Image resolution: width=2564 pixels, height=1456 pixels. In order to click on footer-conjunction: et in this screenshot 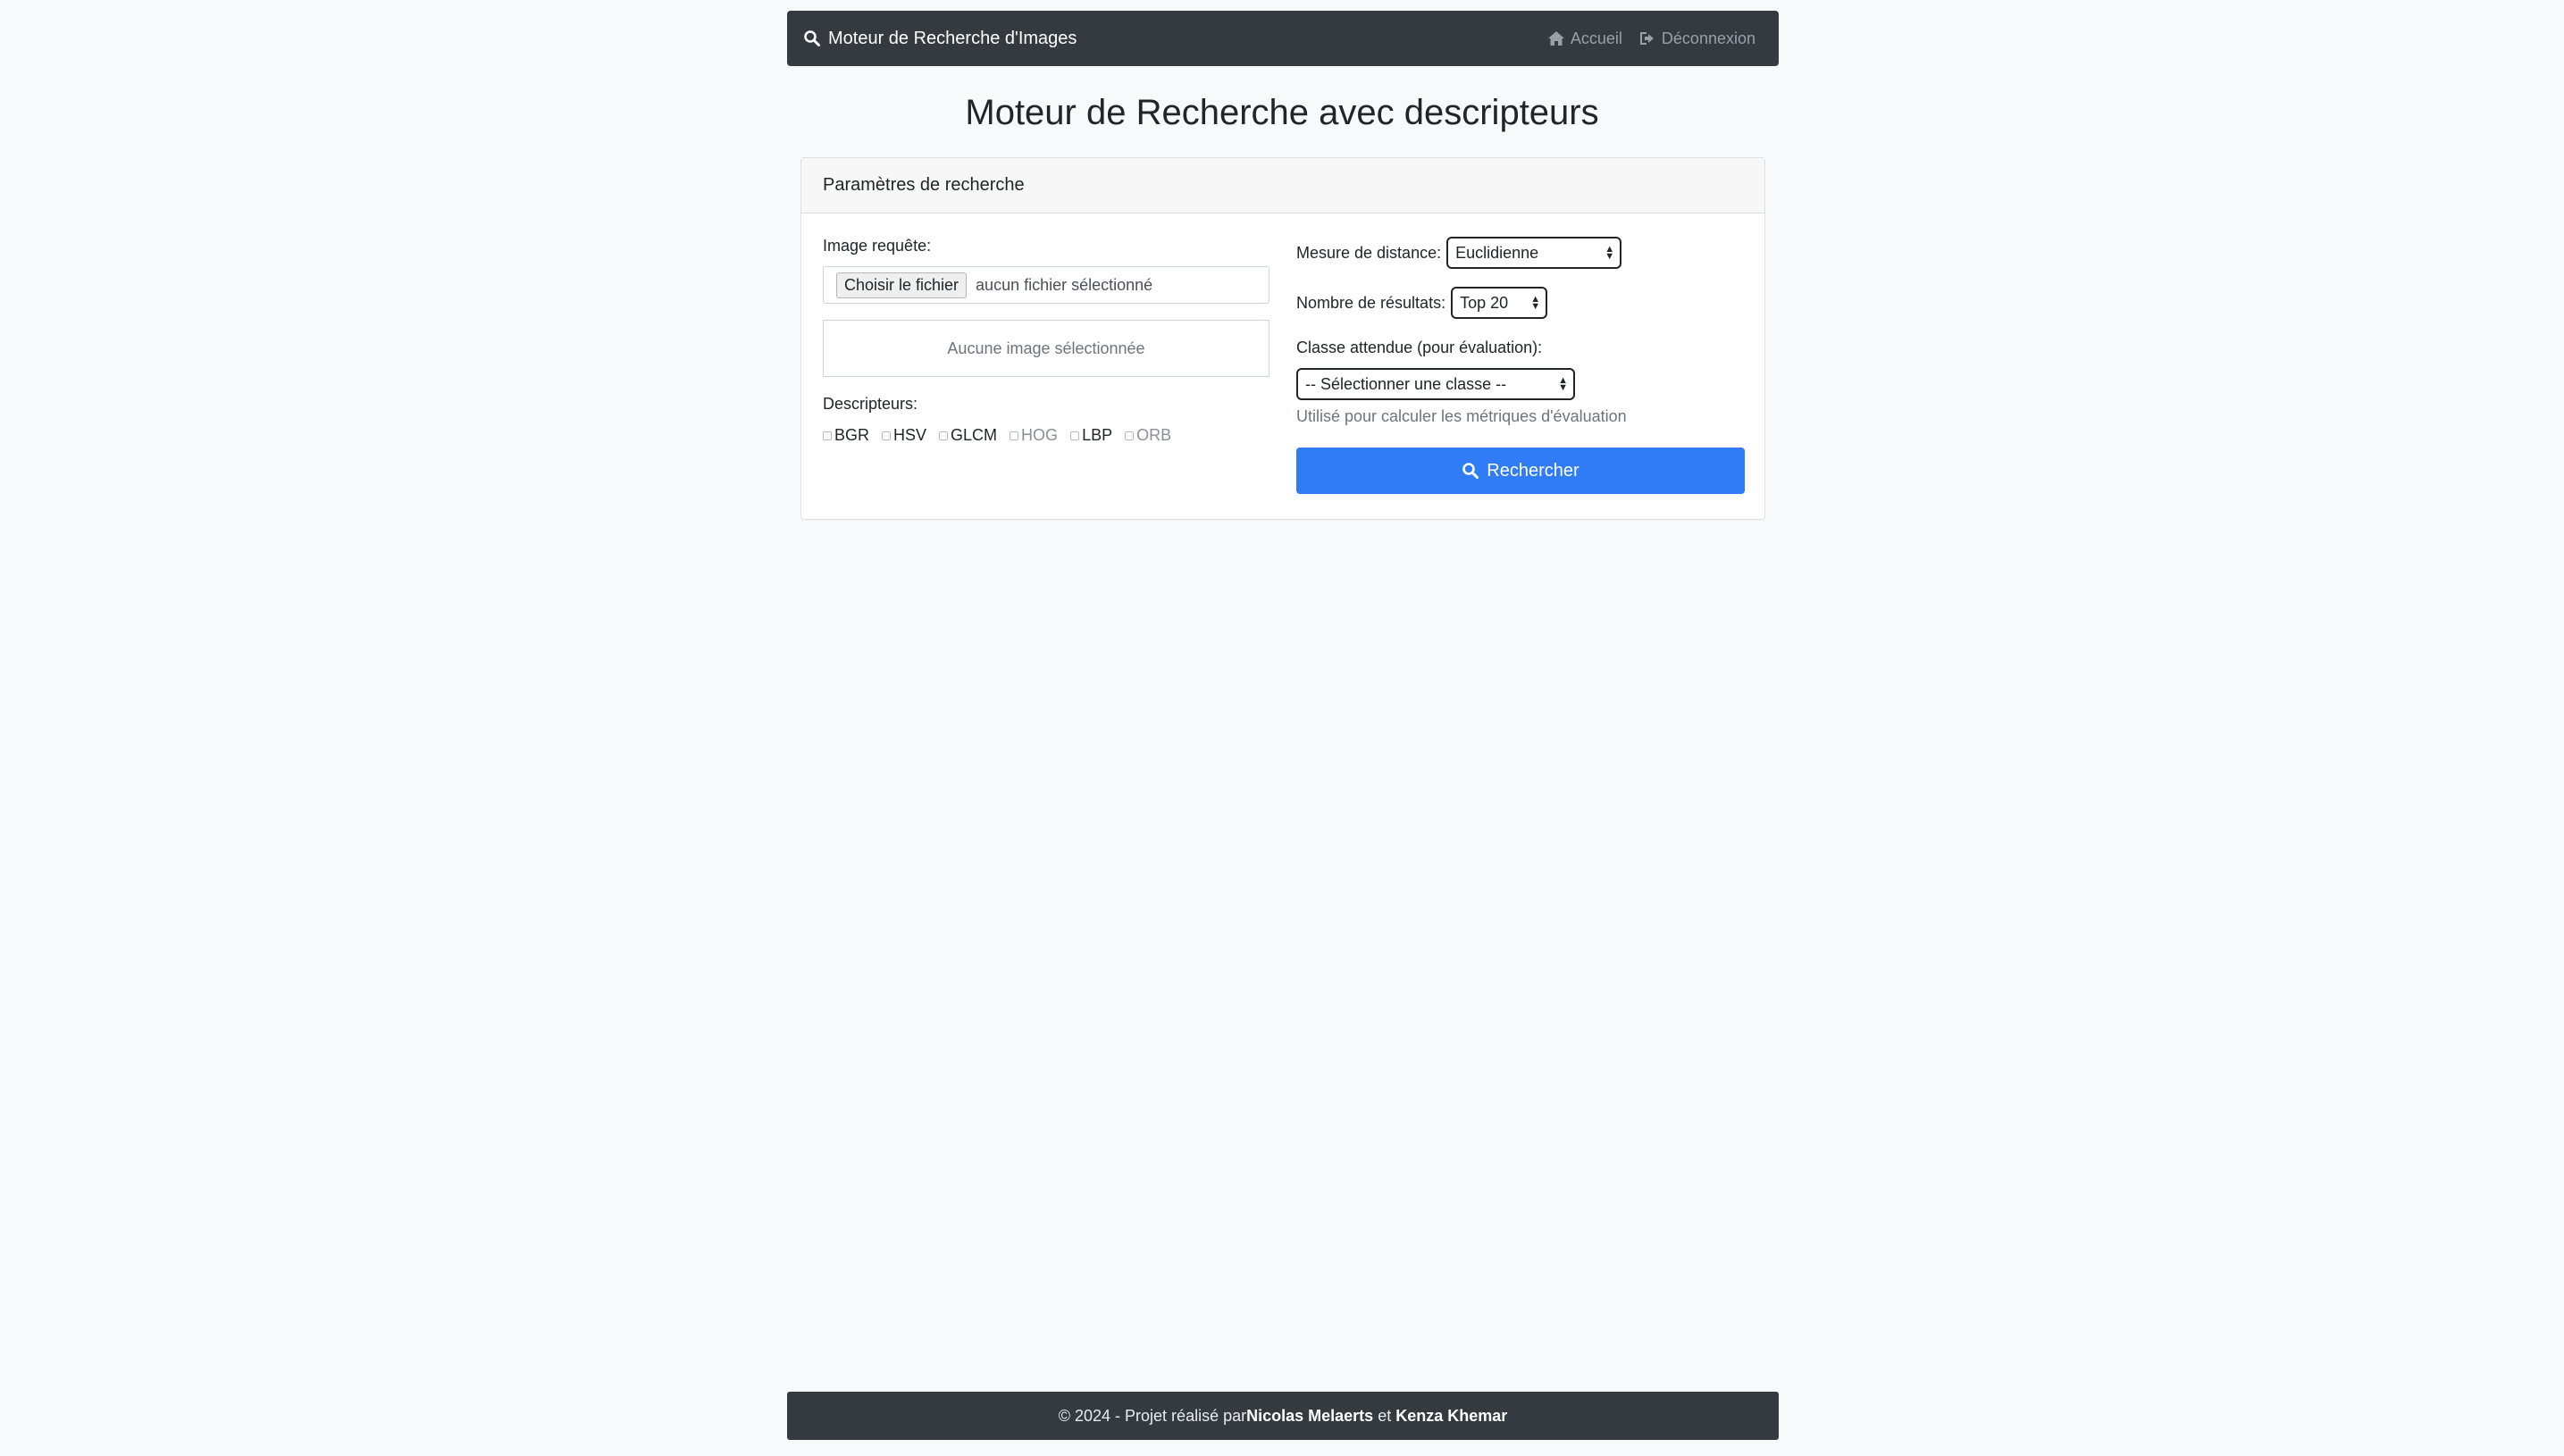, I will do `click(1385, 1415)`.